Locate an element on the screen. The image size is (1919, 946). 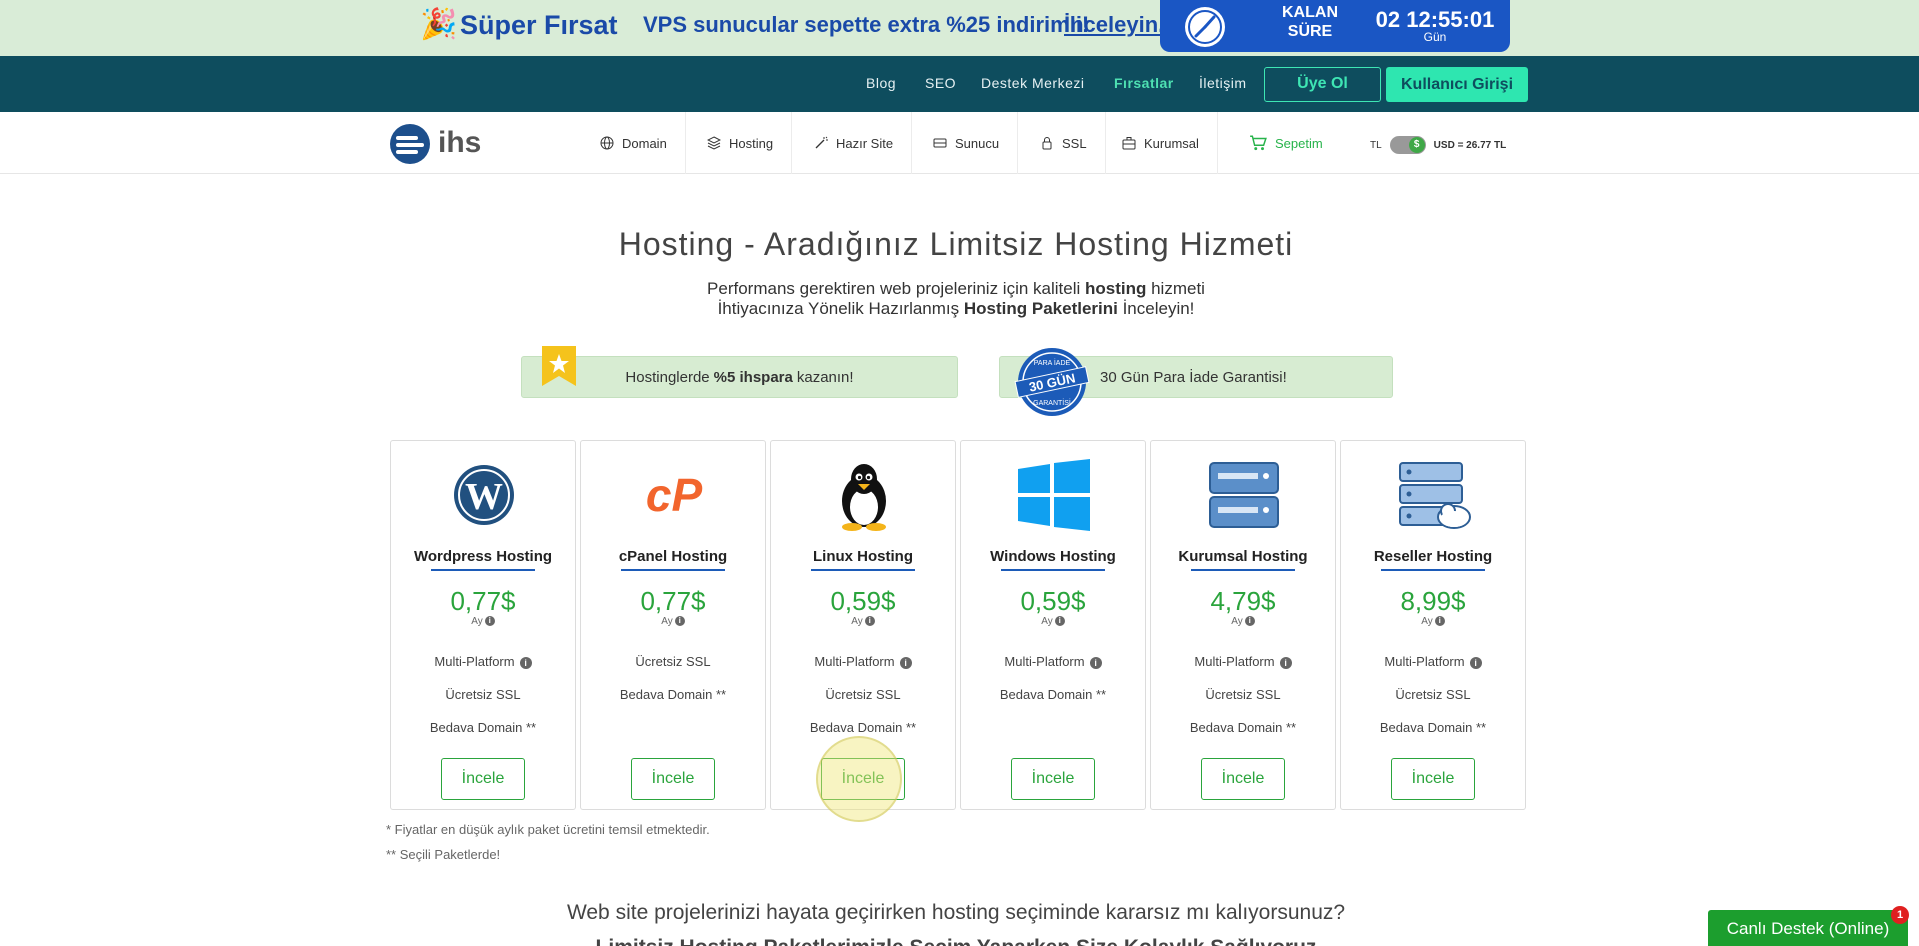
svg-text: cP is located at coordinates (674, 495).